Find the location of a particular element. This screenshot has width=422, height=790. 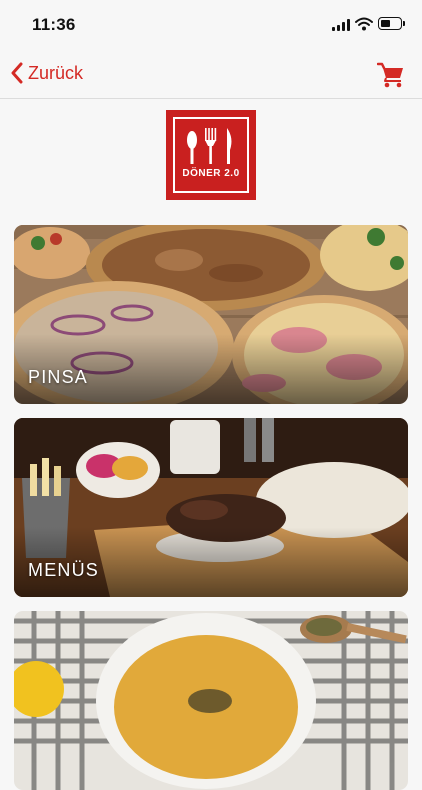

chevron-left-icon is located at coordinates (17, 73).